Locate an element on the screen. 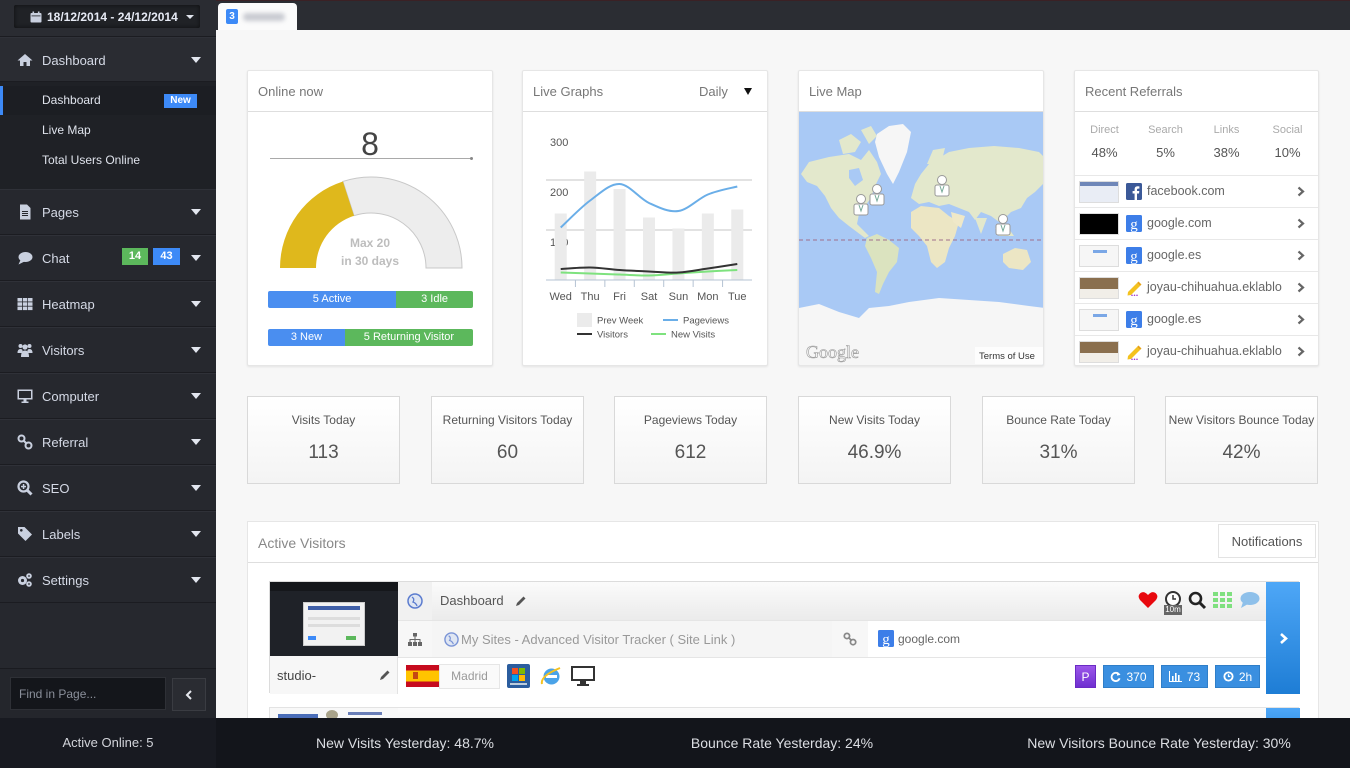 Image resolution: width=1350 pixels, height=768 pixels. stat-value: 42% is located at coordinates (1241, 452).